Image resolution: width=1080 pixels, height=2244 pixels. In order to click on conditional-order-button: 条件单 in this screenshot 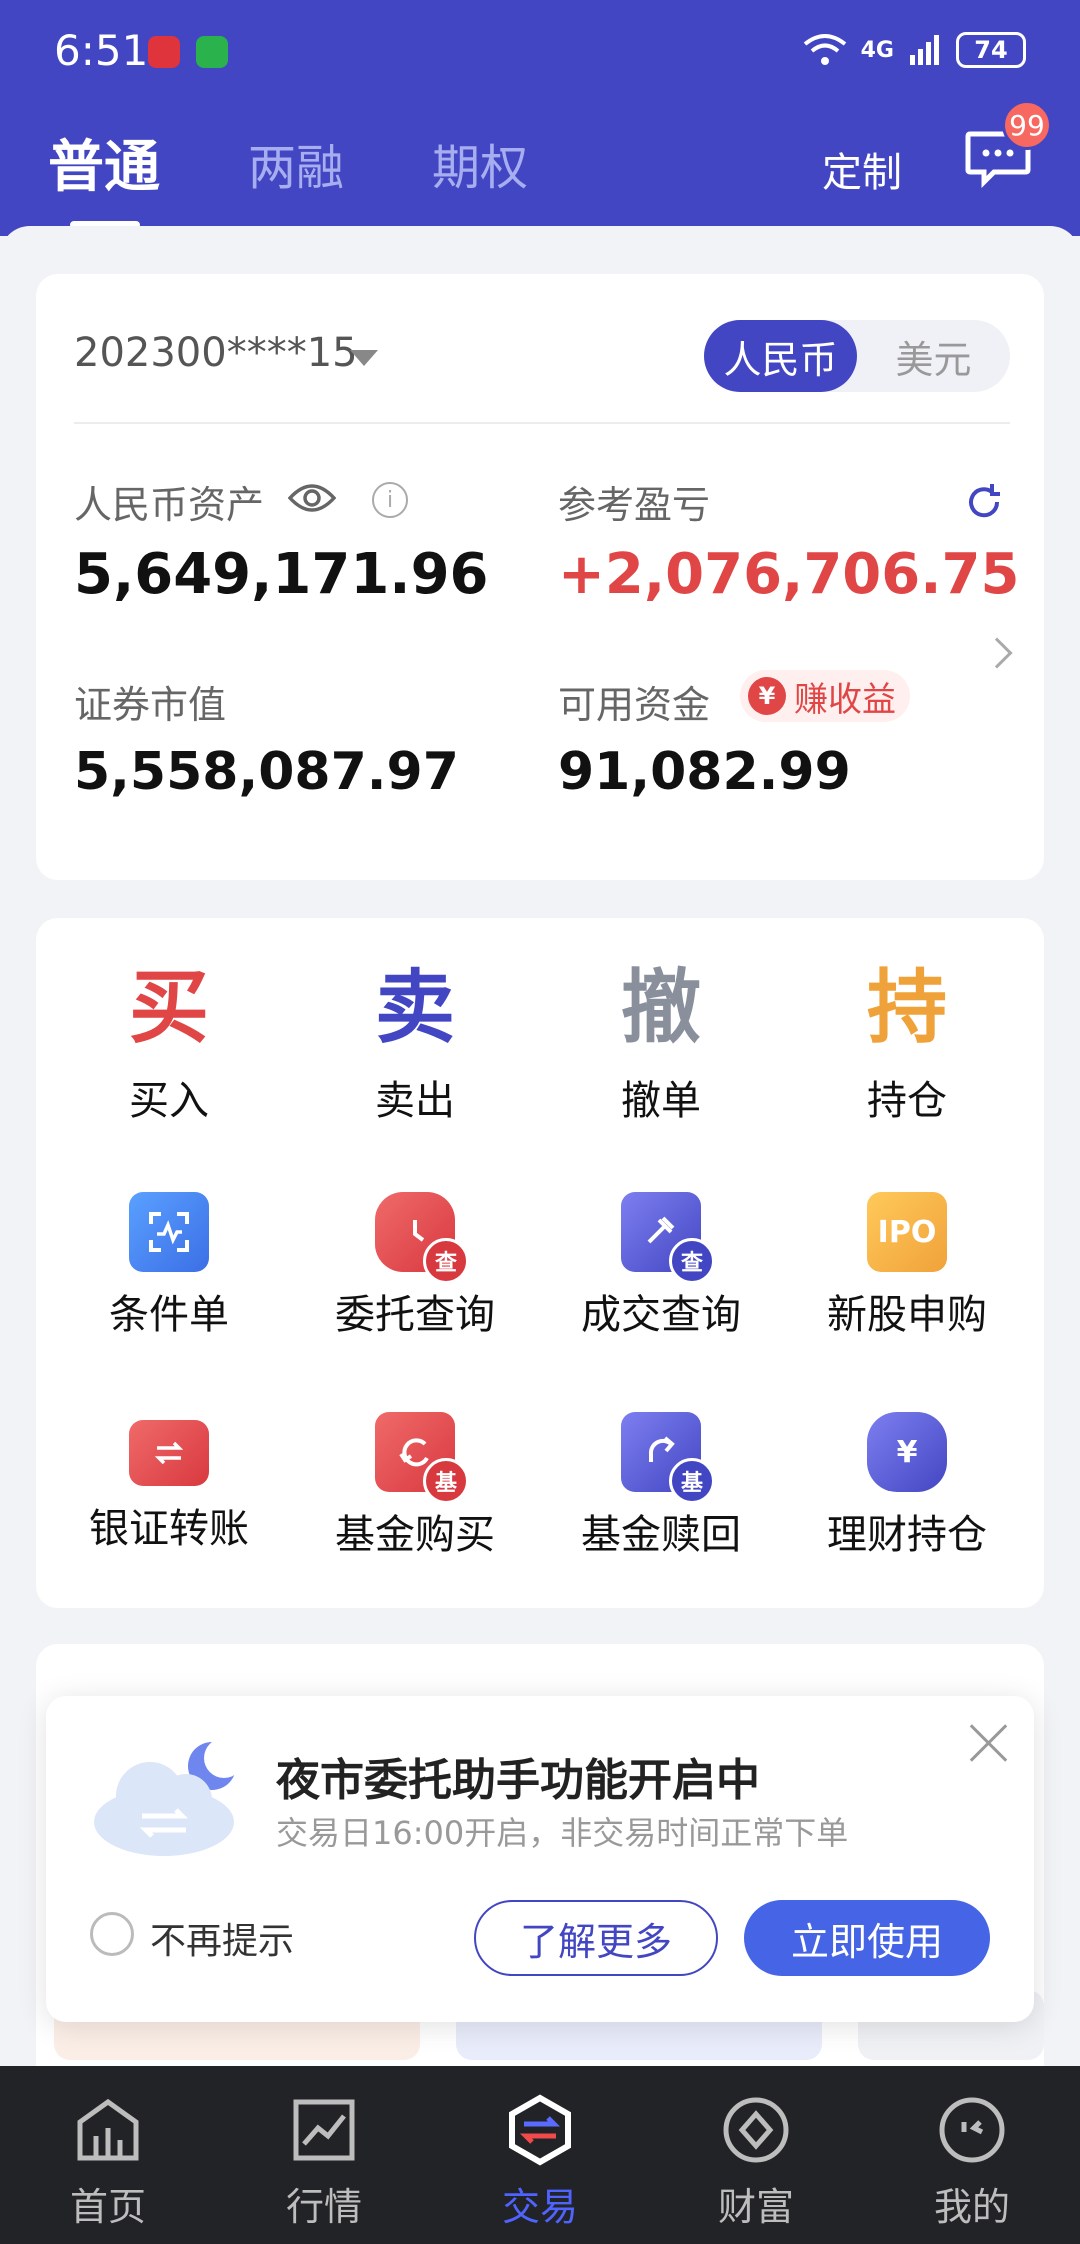, I will do `click(169, 1266)`.